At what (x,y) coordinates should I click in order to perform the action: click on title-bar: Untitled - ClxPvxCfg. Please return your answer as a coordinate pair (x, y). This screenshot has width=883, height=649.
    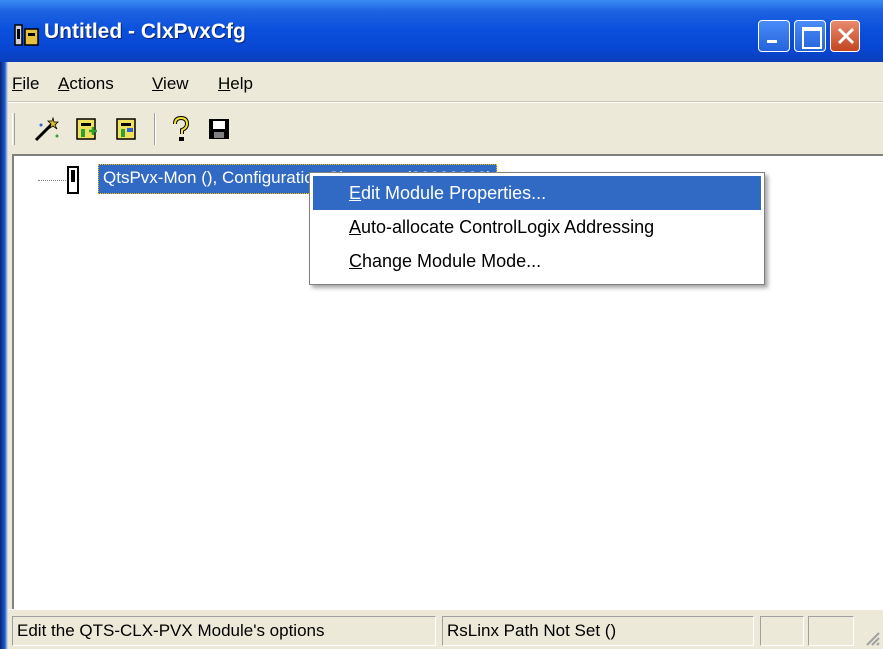
    Looking at the image, I should click on (441, 31).